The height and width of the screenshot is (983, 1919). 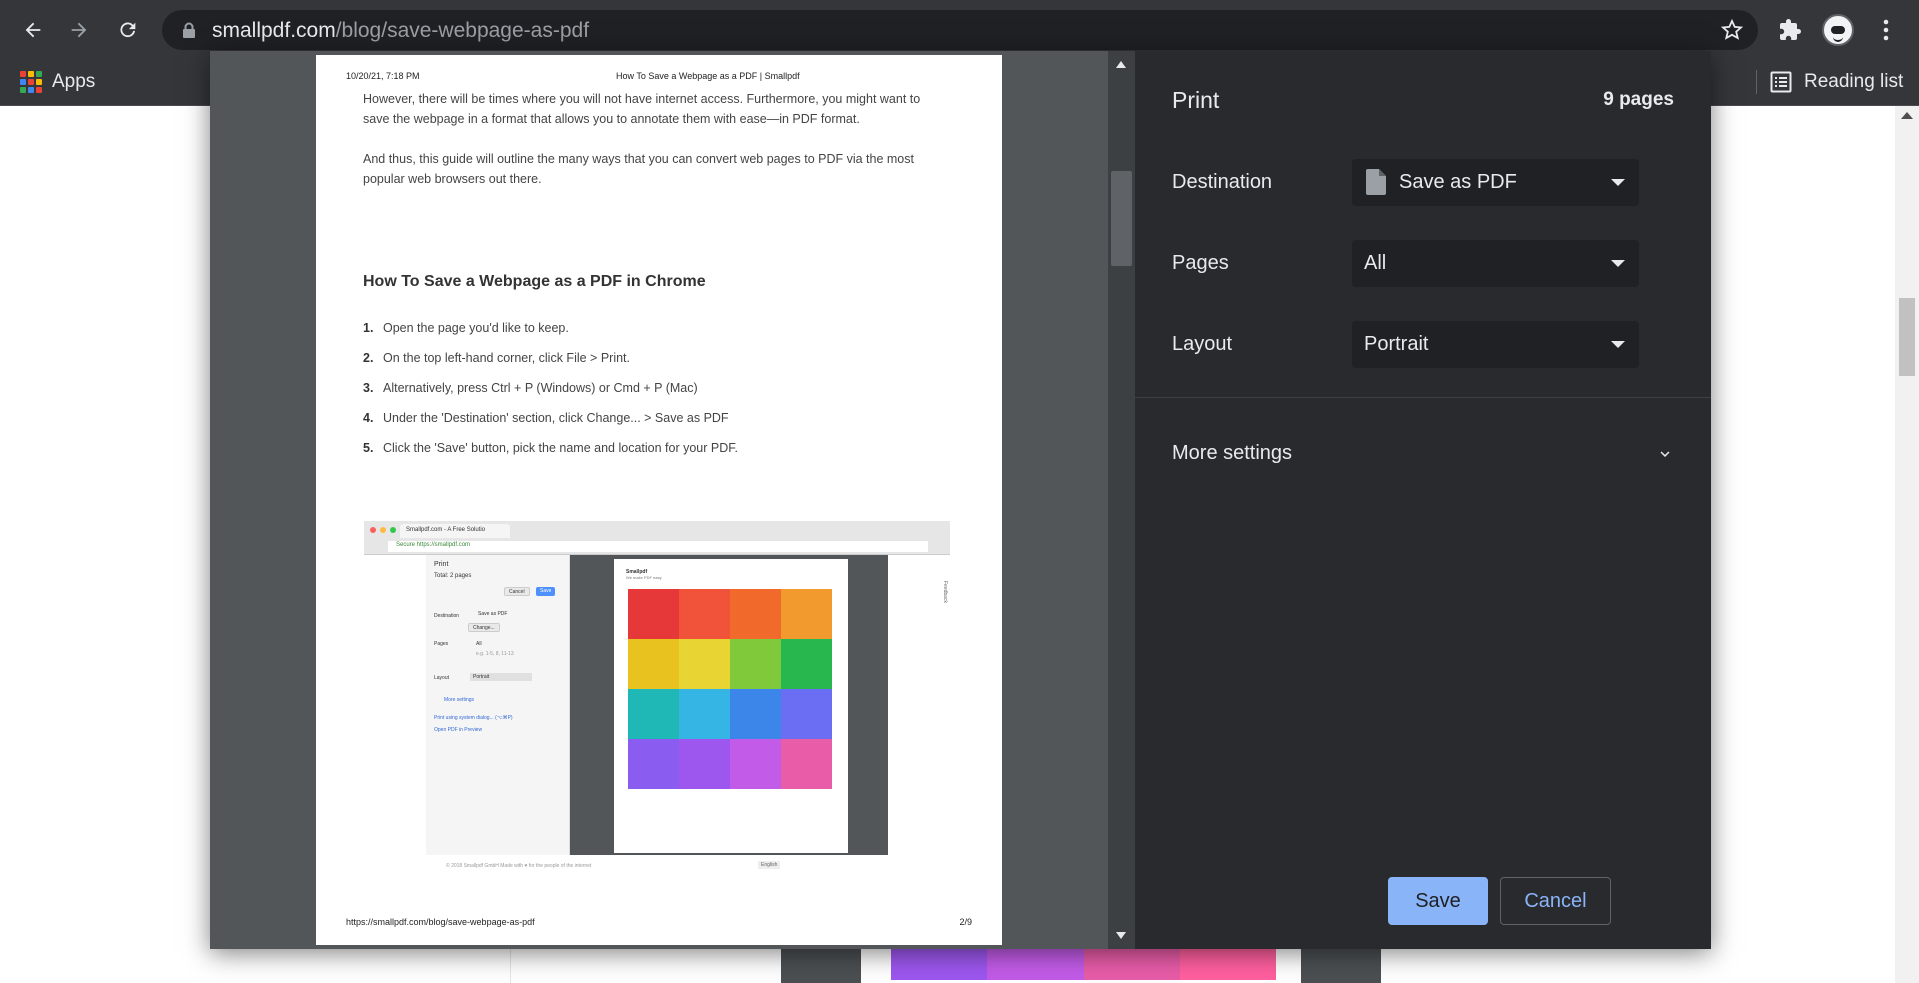 I want to click on layout-select: Portrait, so click(x=1495, y=344).